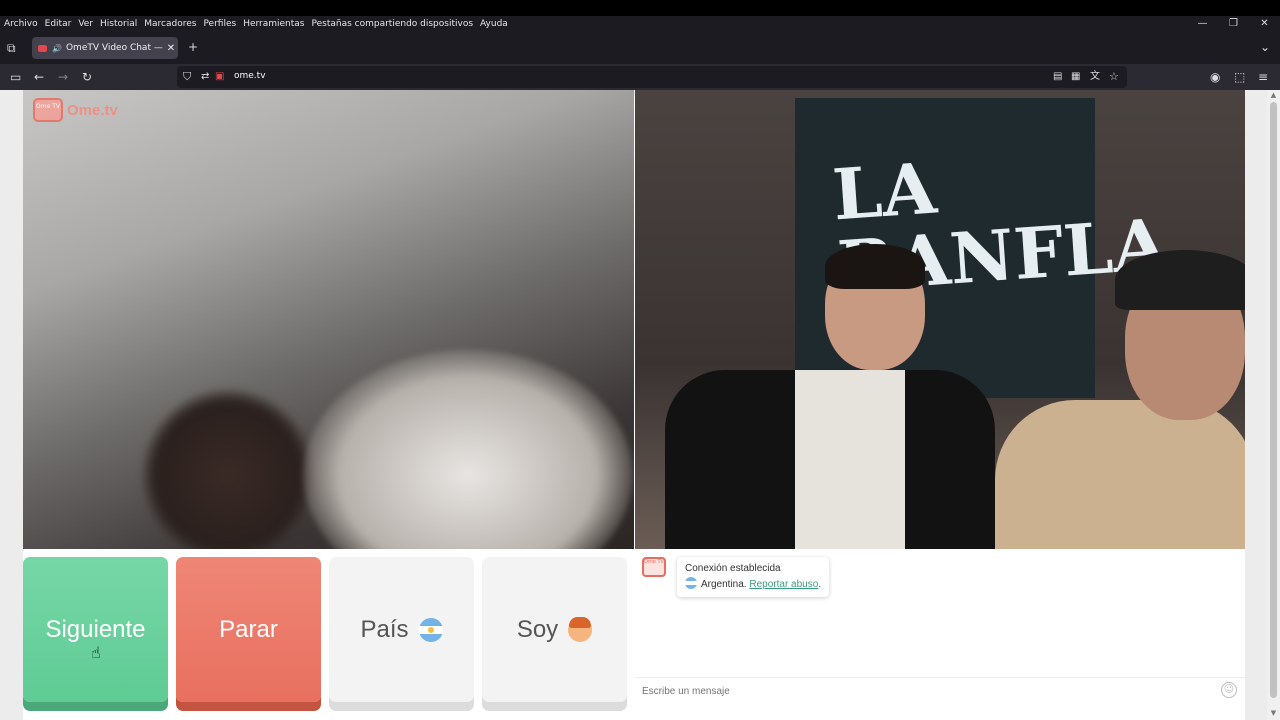  What do you see at coordinates (640, 8) in the screenshot?
I see `screen-top-border` at bounding box center [640, 8].